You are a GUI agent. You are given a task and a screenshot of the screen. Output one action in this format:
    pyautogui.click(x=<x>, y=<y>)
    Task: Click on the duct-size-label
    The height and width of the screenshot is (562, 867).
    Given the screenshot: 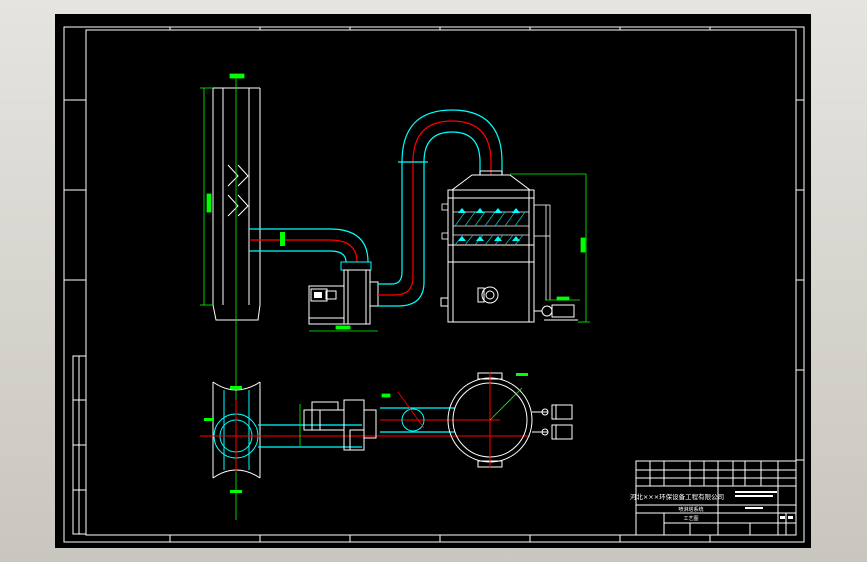 What is the action you would take?
    pyautogui.click(x=282, y=239)
    